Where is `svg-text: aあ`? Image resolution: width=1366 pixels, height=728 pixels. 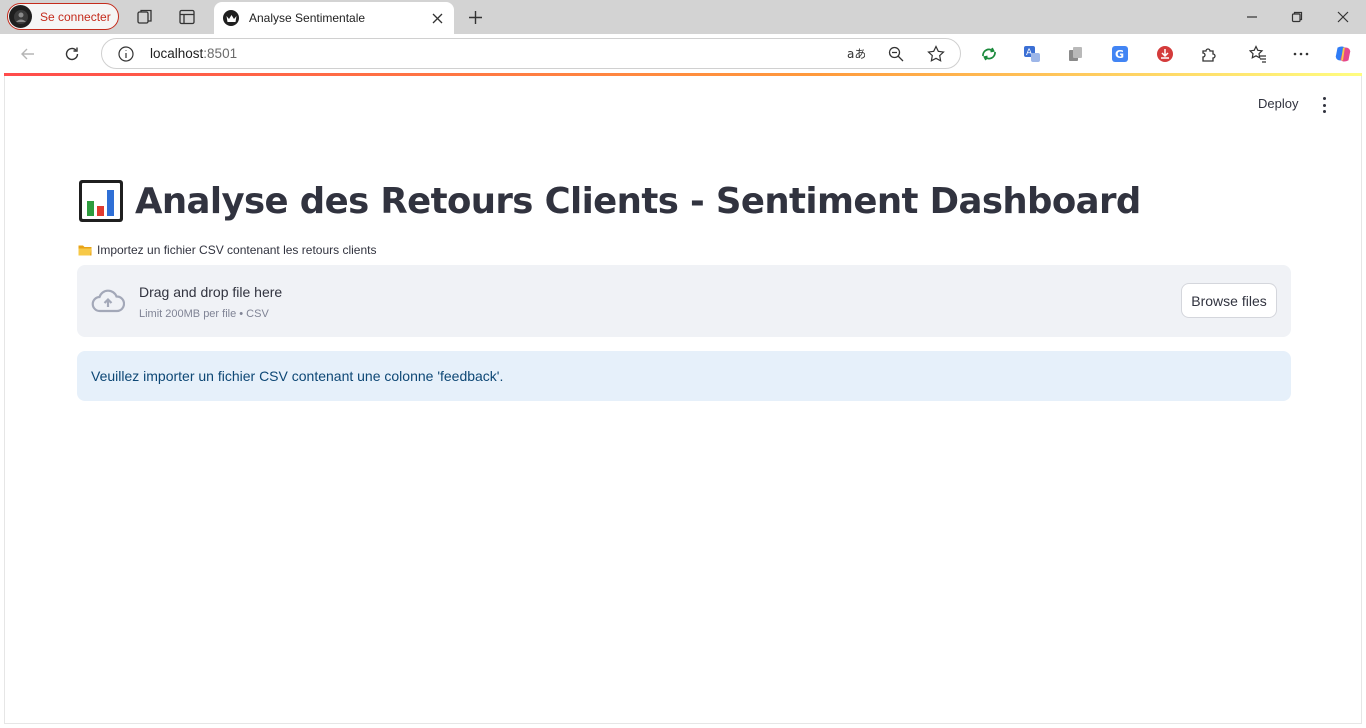
svg-text: aあ is located at coordinates (856, 54).